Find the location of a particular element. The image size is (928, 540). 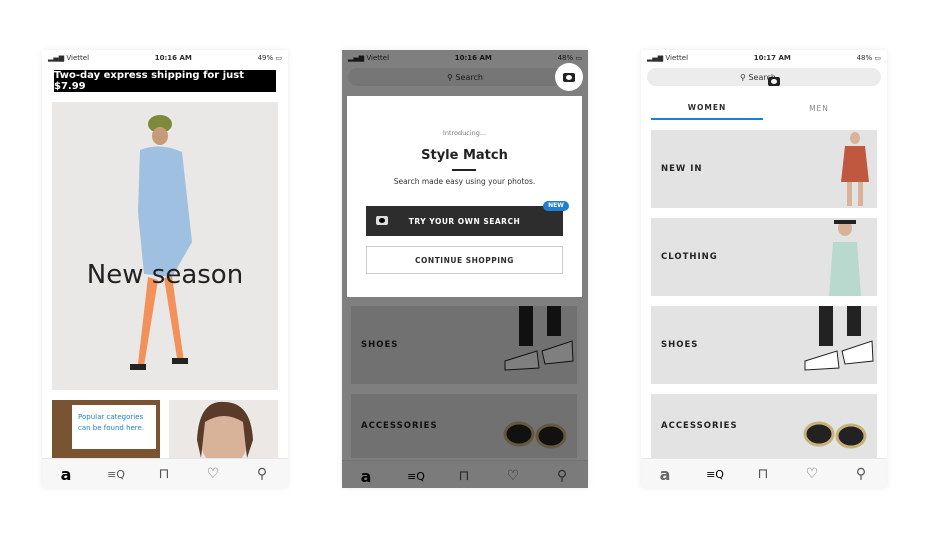

shoes-image is located at coordinates (839, 338).